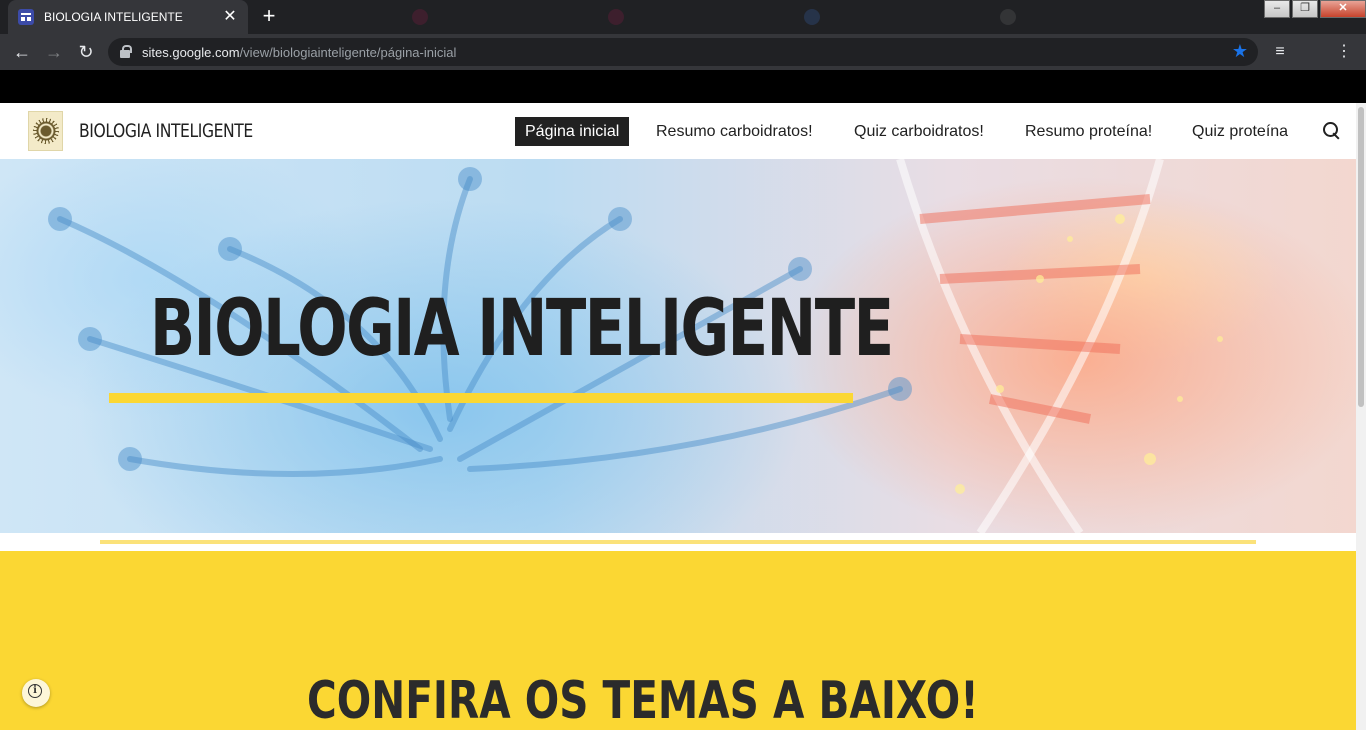  What do you see at coordinates (678, 542) in the screenshot?
I see `section-divider-line` at bounding box center [678, 542].